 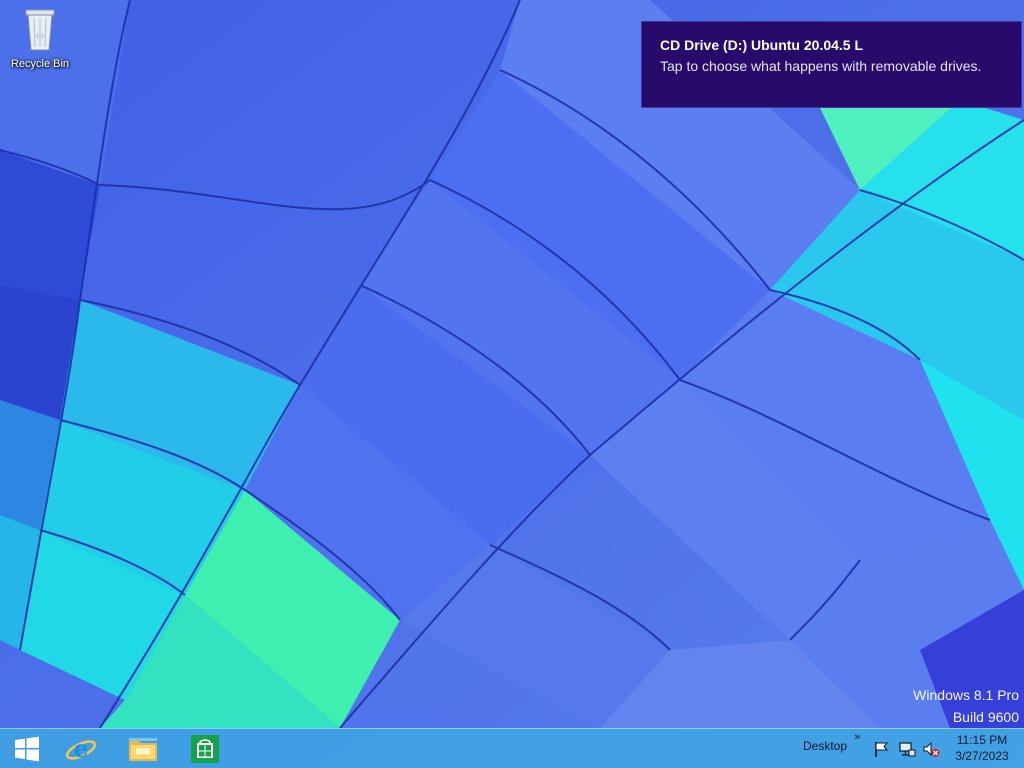 What do you see at coordinates (931, 749) in the screenshot?
I see `volume-muted-icon` at bounding box center [931, 749].